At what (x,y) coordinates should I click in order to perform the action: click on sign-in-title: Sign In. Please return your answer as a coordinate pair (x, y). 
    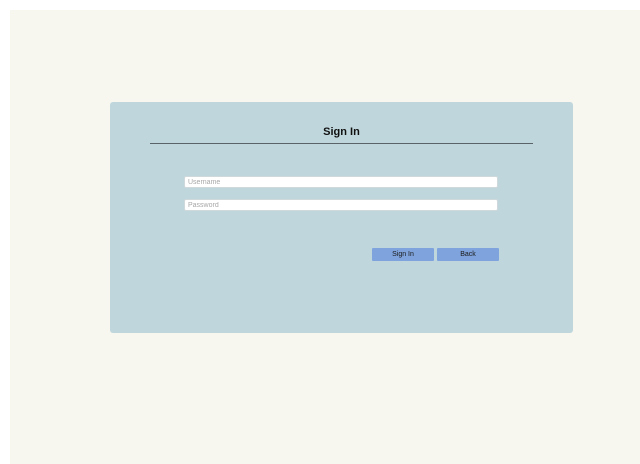
    Looking at the image, I should click on (341, 132).